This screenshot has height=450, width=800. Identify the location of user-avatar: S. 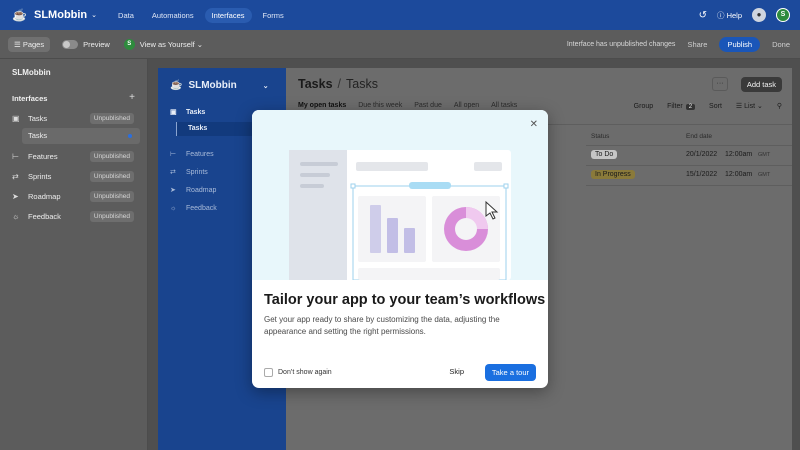
(783, 15).